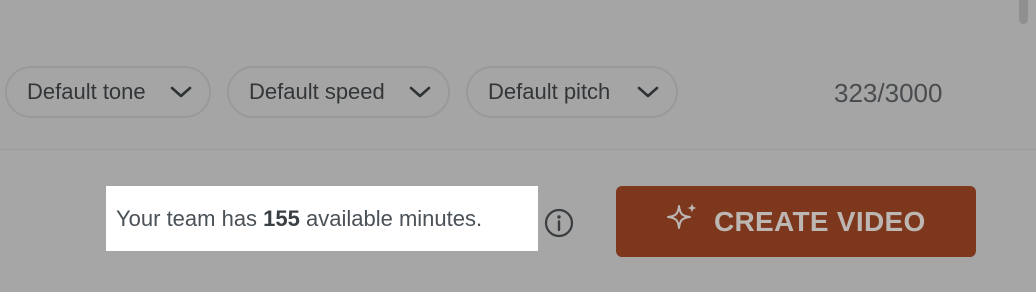 This screenshot has height=292, width=1036. What do you see at coordinates (391, 218) in the screenshot?
I see `minutes-suffix: available minutes.` at bounding box center [391, 218].